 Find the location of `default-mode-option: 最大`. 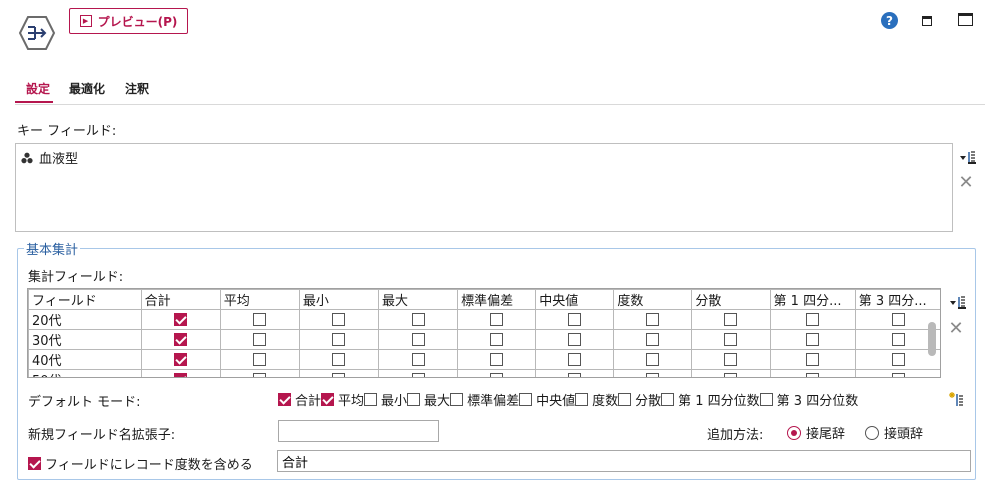

default-mode-option: 最大 is located at coordinates (428, 399).